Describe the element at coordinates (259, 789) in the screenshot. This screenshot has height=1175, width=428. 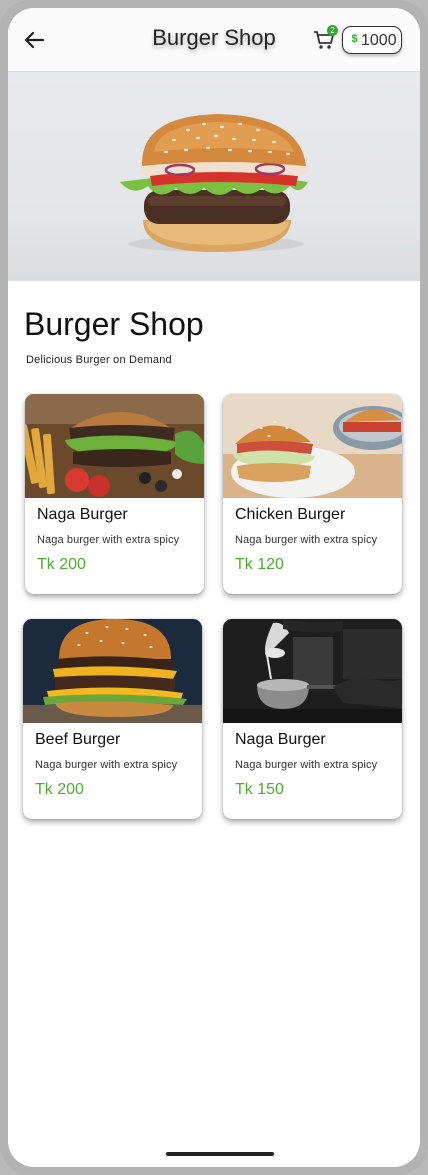
I see `product-price: Tk 150` at that location.